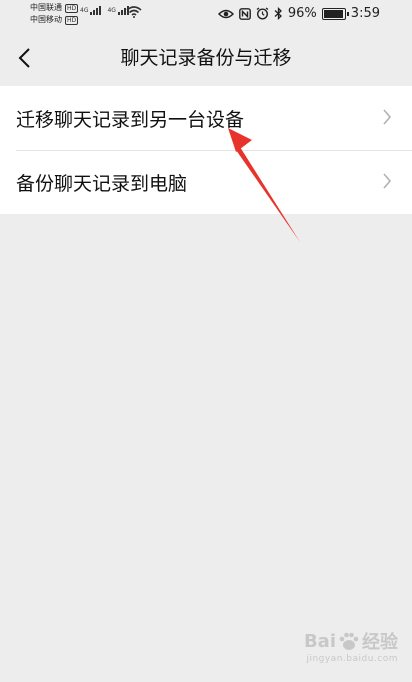 This screenshot has width=412, height=682. I want to click on backup-to-pc-item: 备份聊天记录到电脑, so click(206, 182).